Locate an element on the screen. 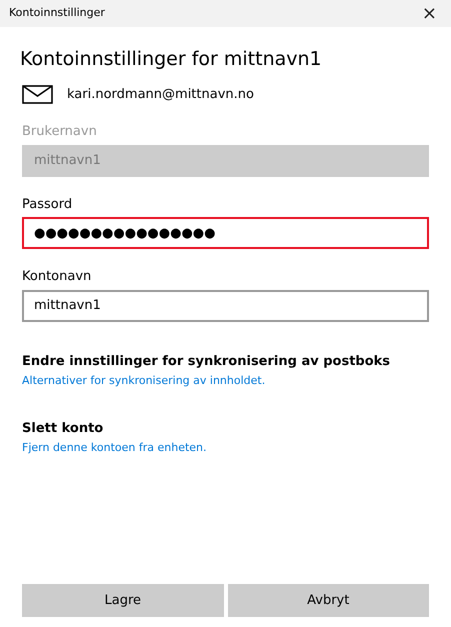 This screenshot has height=627, width=451. dialog-button: Lagre is located at coordinates (123, 600).